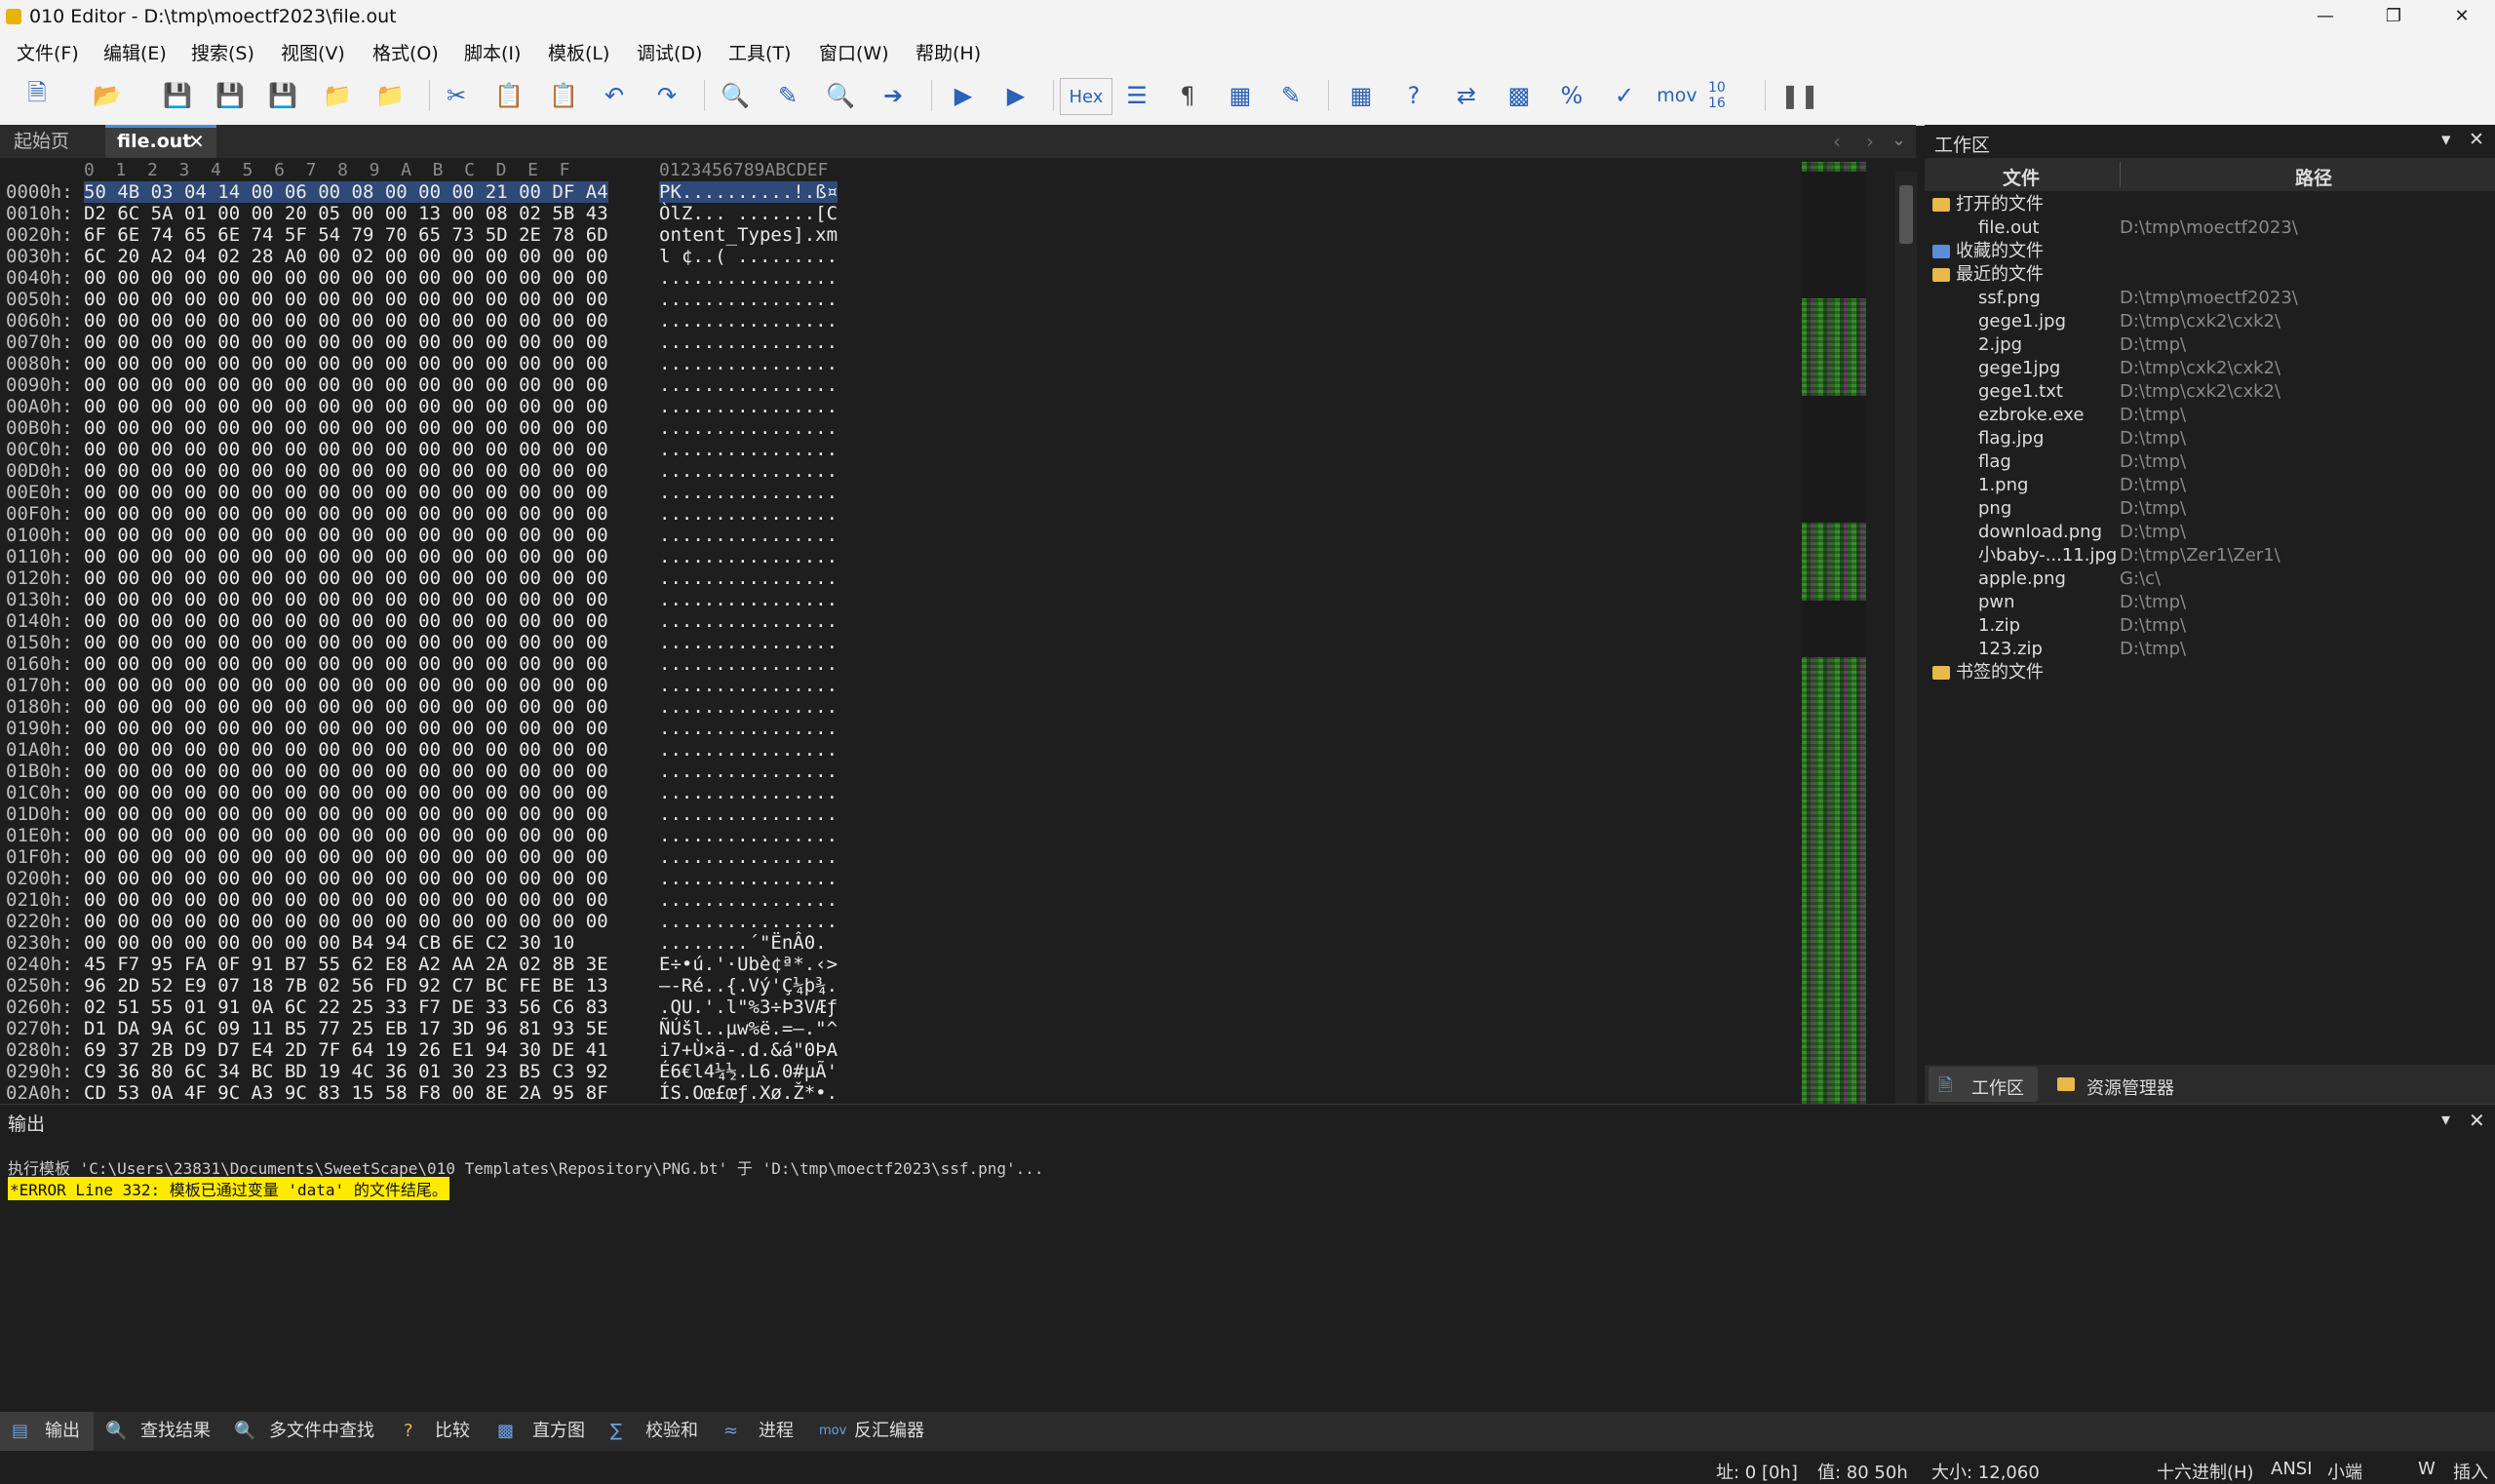 The image size is (2495, 1484). What do you see at coordinates (37, 95) in the screenshot?
I see `new-file-icon: 🗎` at bounding box center [37, 95].